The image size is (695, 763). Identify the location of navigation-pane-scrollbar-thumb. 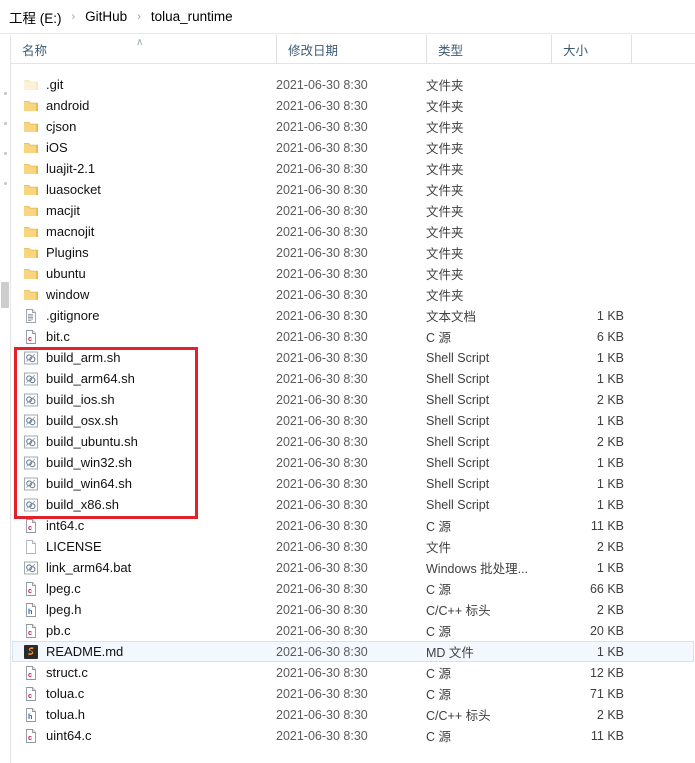
(5, 295).